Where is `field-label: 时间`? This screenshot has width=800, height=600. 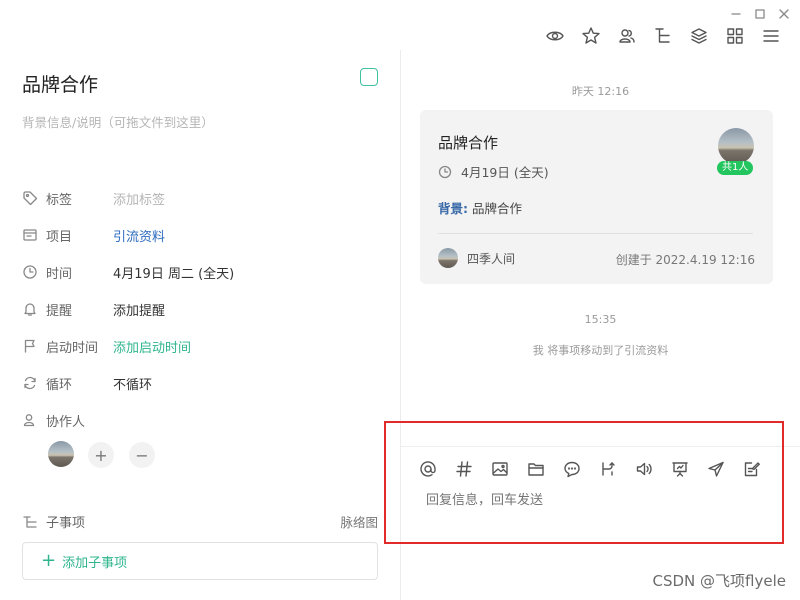 field-label: 时间 is located at coordinates (59, 274).